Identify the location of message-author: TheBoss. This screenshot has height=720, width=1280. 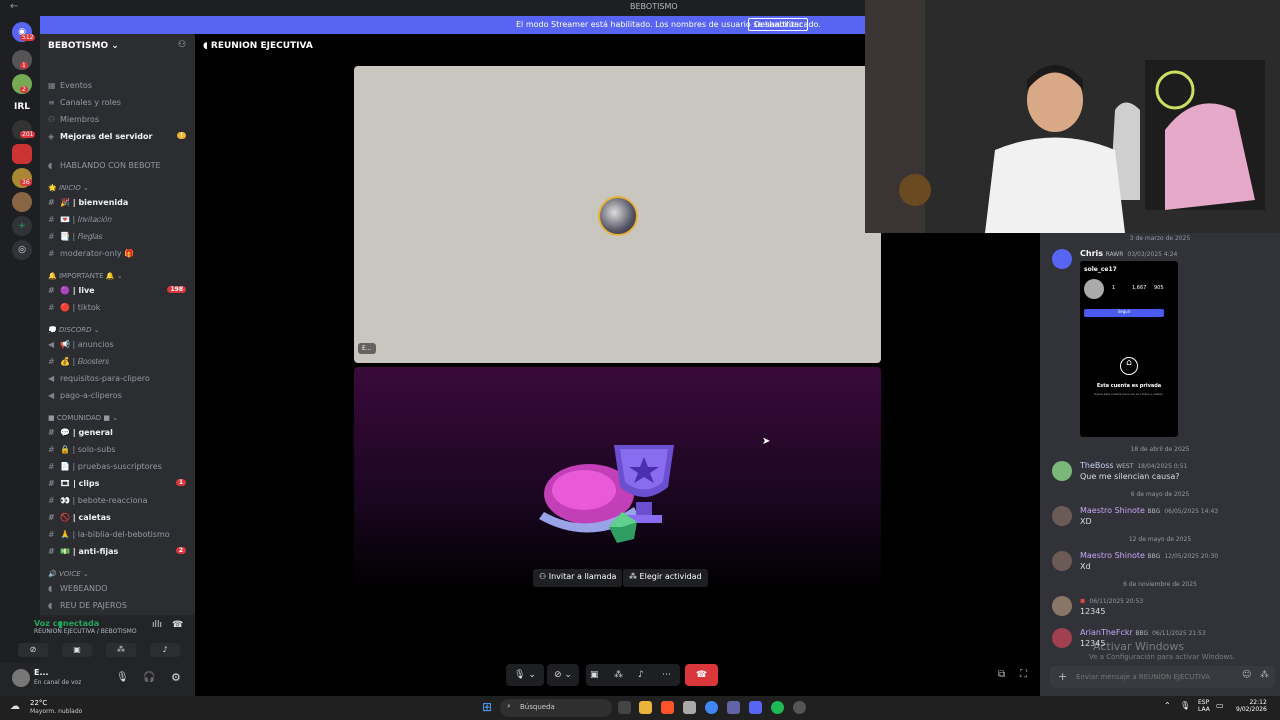
(1097, 465).